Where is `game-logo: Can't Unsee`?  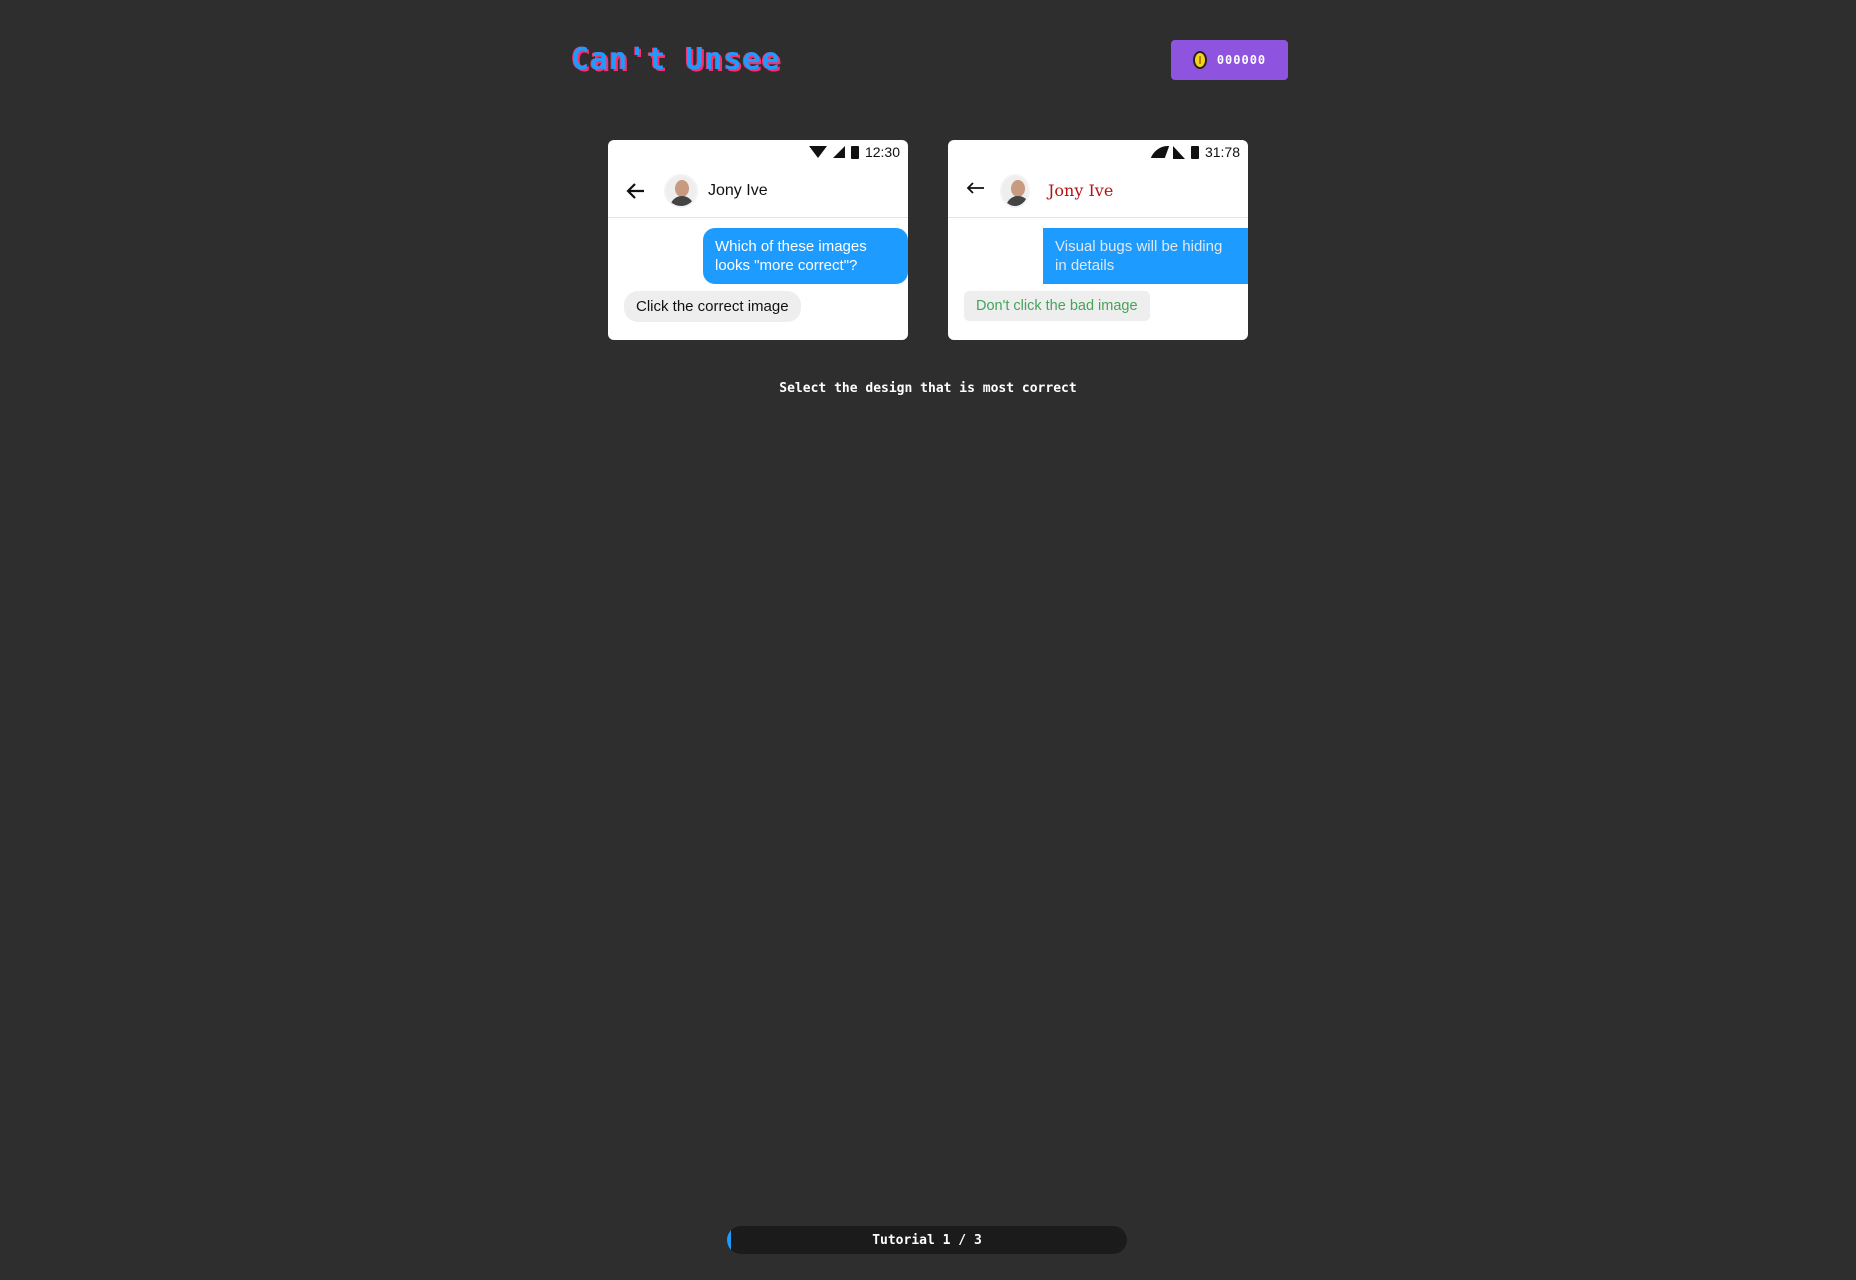
game-logo: Can't Unsee is located at coordinates (676, 59).